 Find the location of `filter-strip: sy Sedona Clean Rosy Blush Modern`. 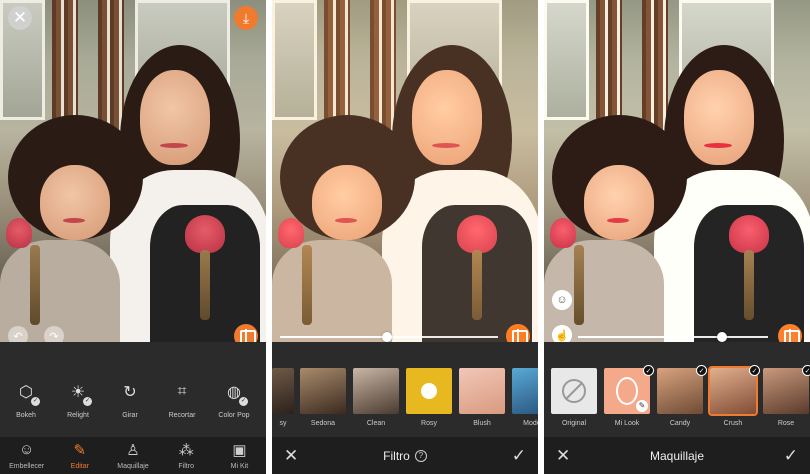

filter-strip: sy Sedona Clean Rosy Blush Modern is located at coordinates (405, 400).